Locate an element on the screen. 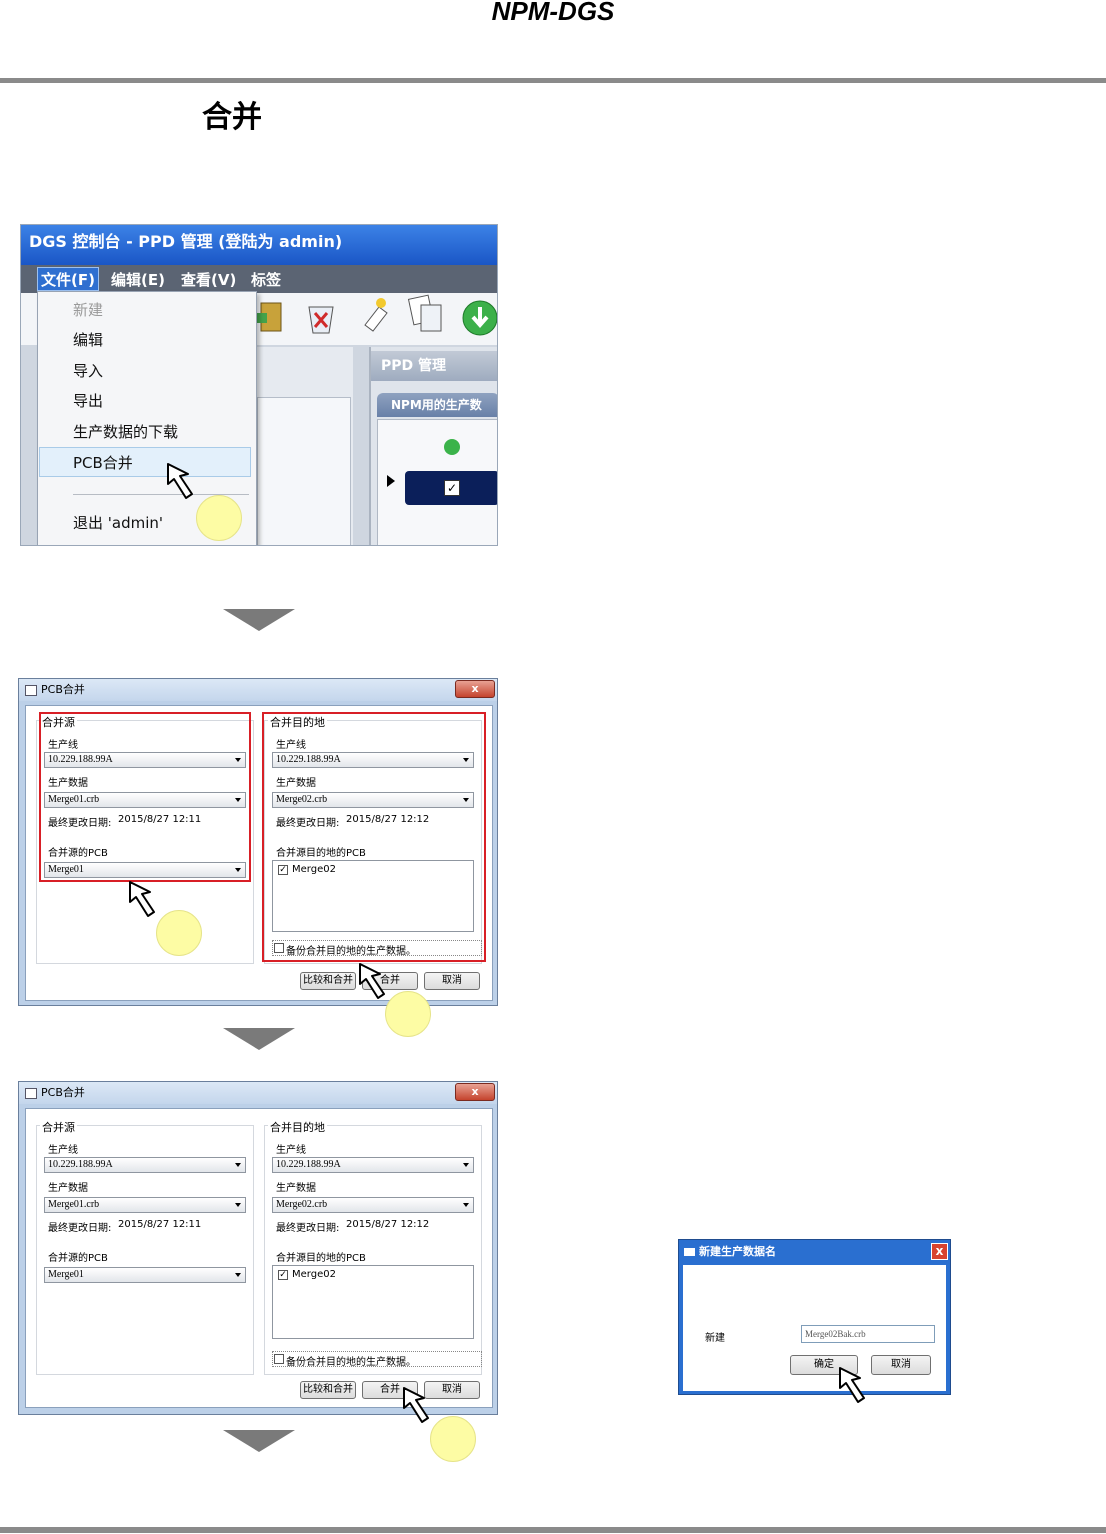 The image size is (1106, 1534). source-line-value: 10.229.188.99A is located at coordinates (80, 1164).